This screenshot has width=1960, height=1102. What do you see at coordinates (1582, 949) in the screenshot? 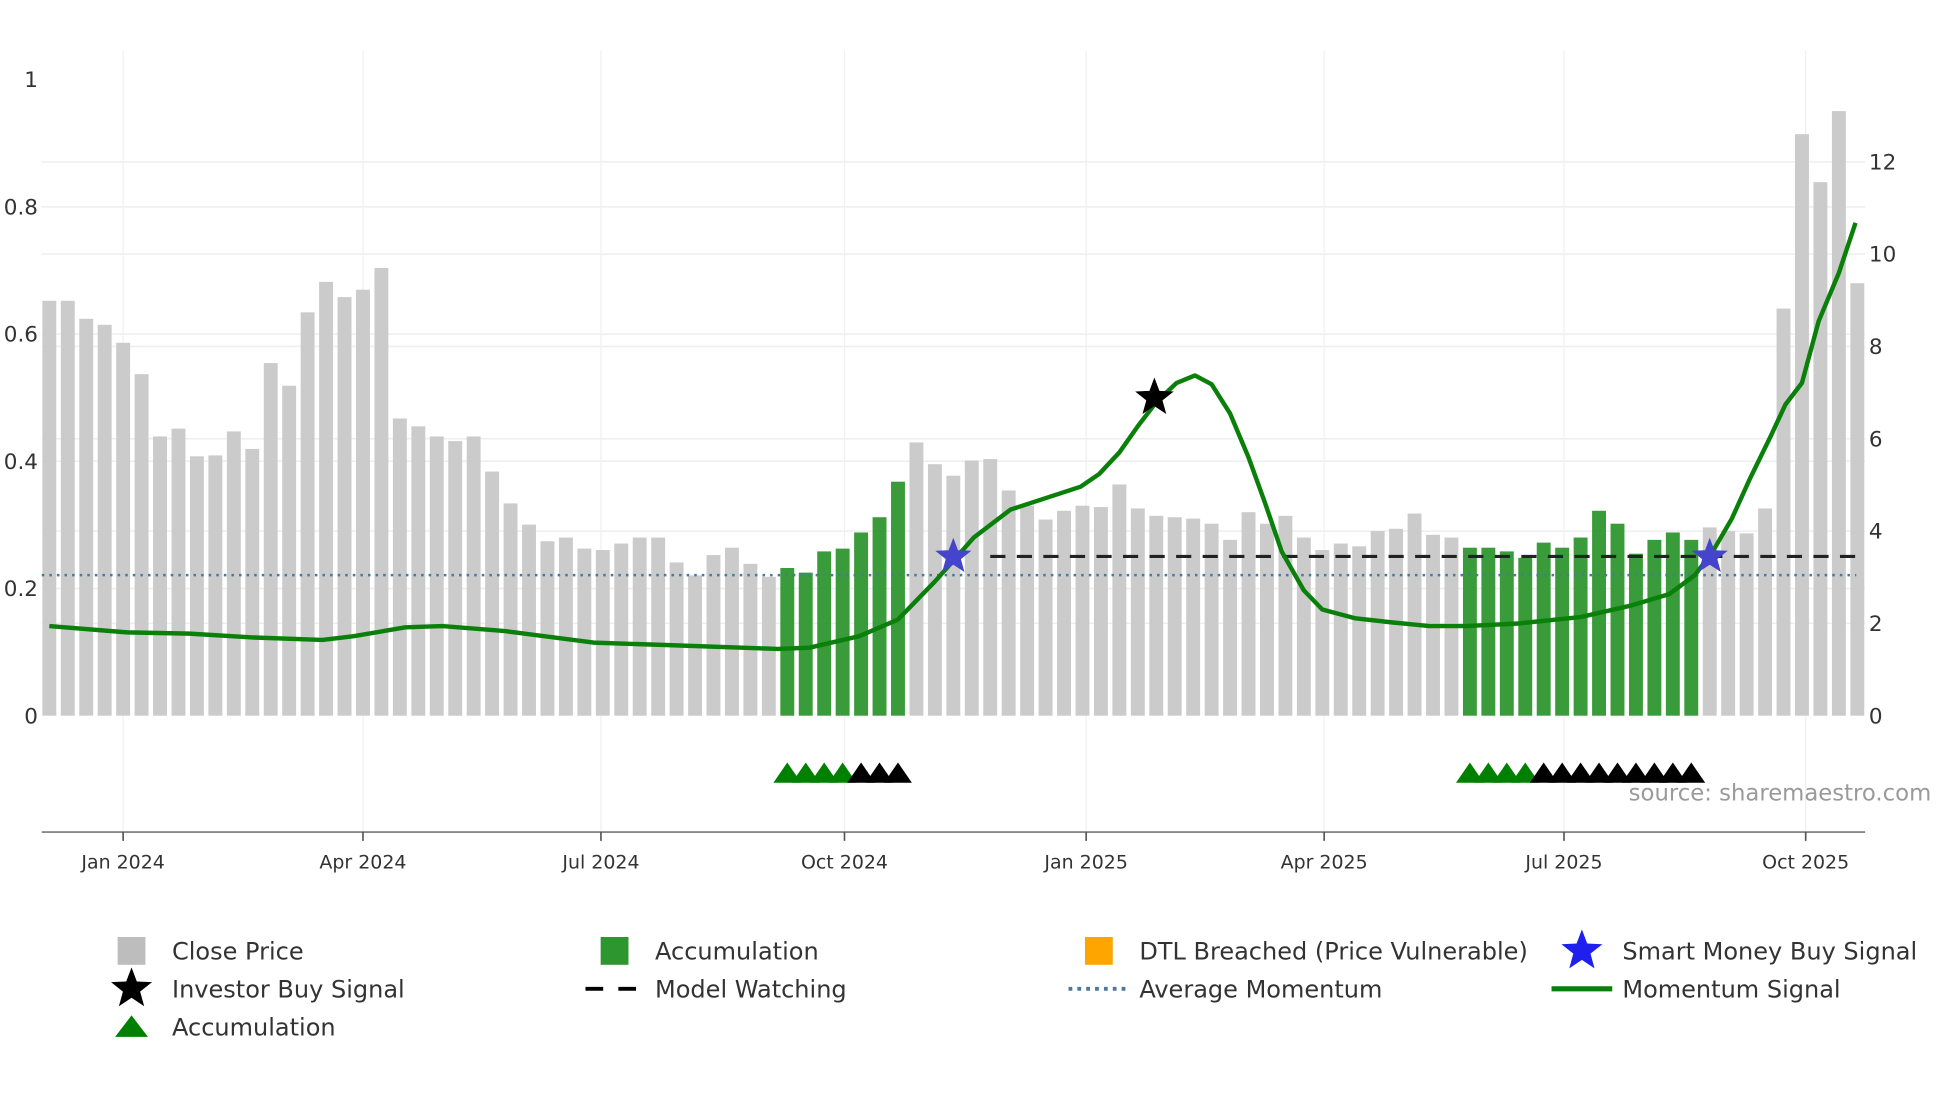
I see `blue-star-icon` at bounding box center [1582, 949].